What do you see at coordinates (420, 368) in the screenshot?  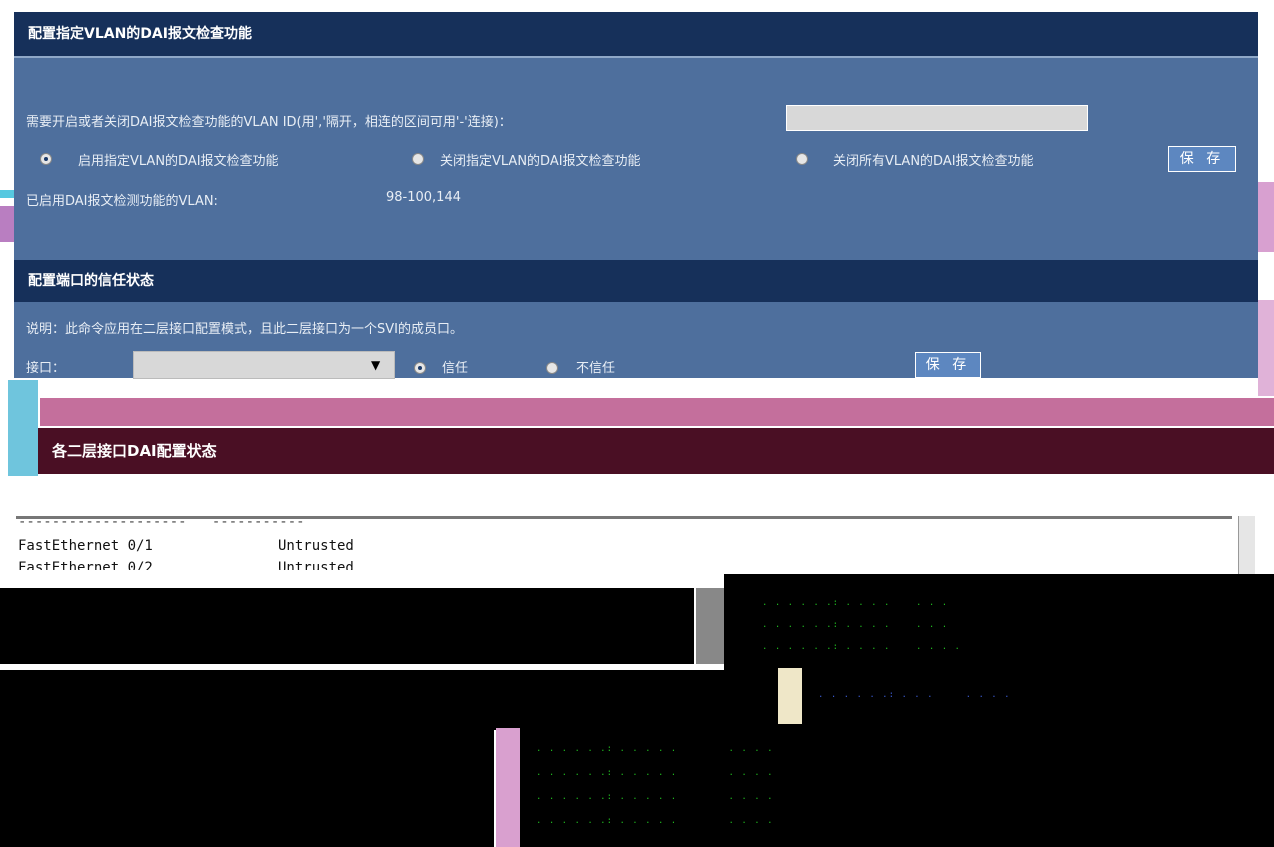 I see `radio-trust` at bounding box center [420, 368].